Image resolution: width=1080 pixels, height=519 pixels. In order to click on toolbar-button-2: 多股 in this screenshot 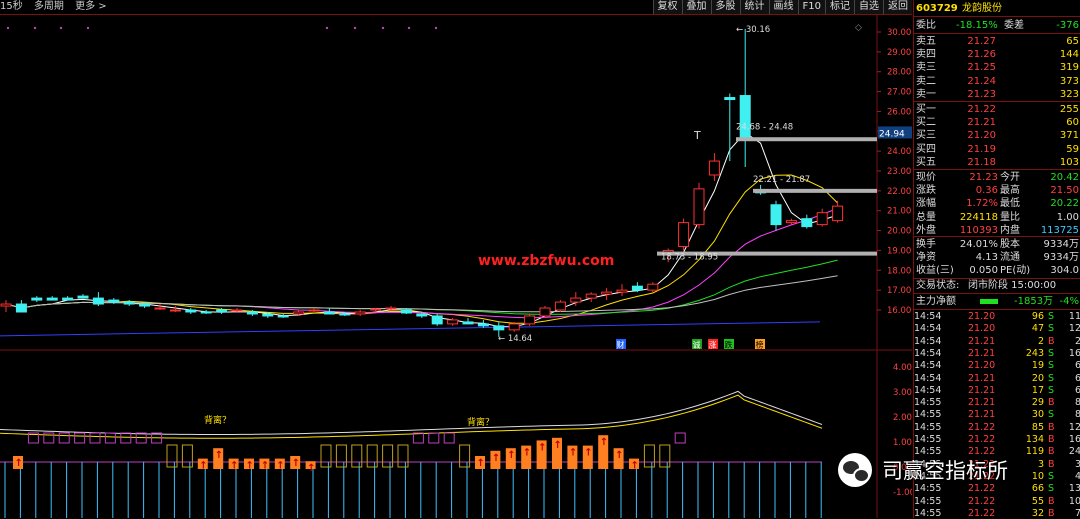, I will do `click(725, 7)`.